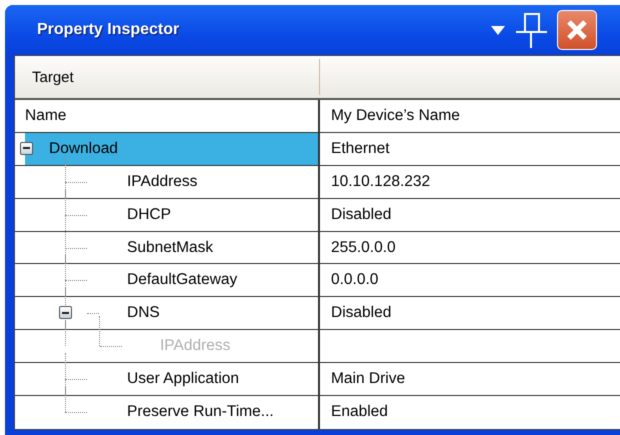 The height and width of the screenshot is (435, 620). Describe the element at coordinates (53, 77) in the screenshot. I see `toolbar-label: Target` at that location.